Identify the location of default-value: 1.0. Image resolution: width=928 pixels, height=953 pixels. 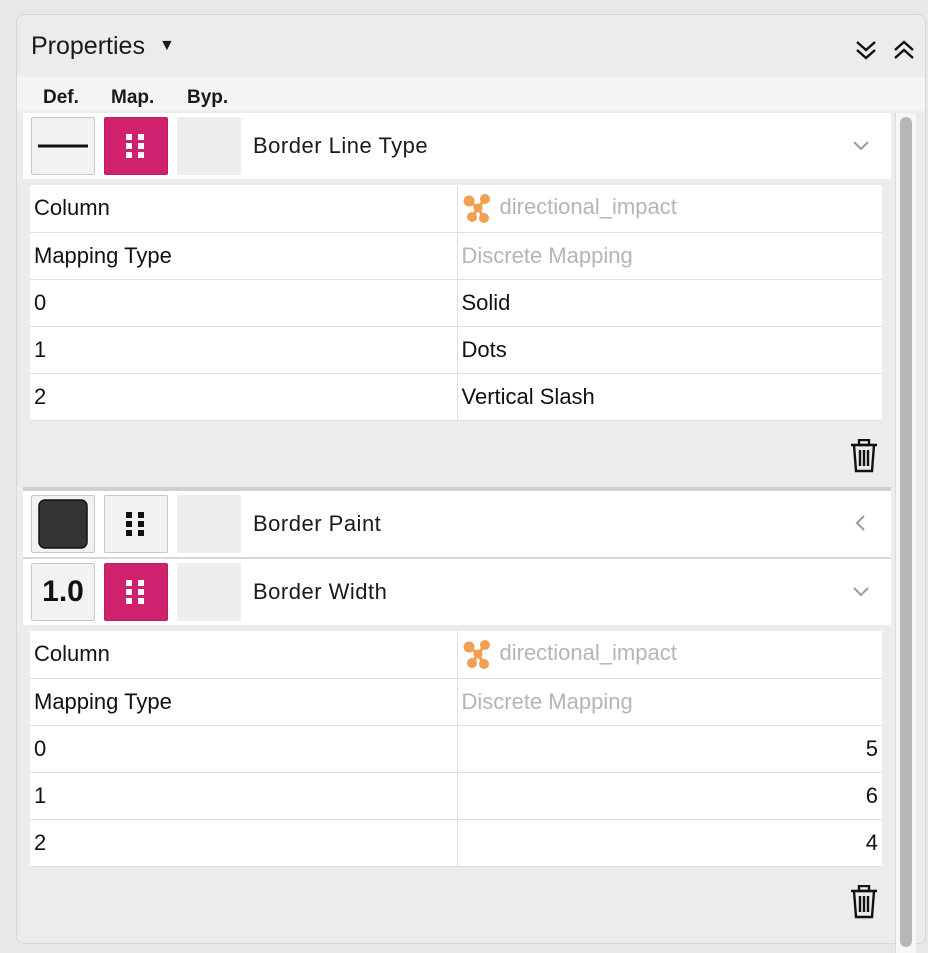
(63, 591).